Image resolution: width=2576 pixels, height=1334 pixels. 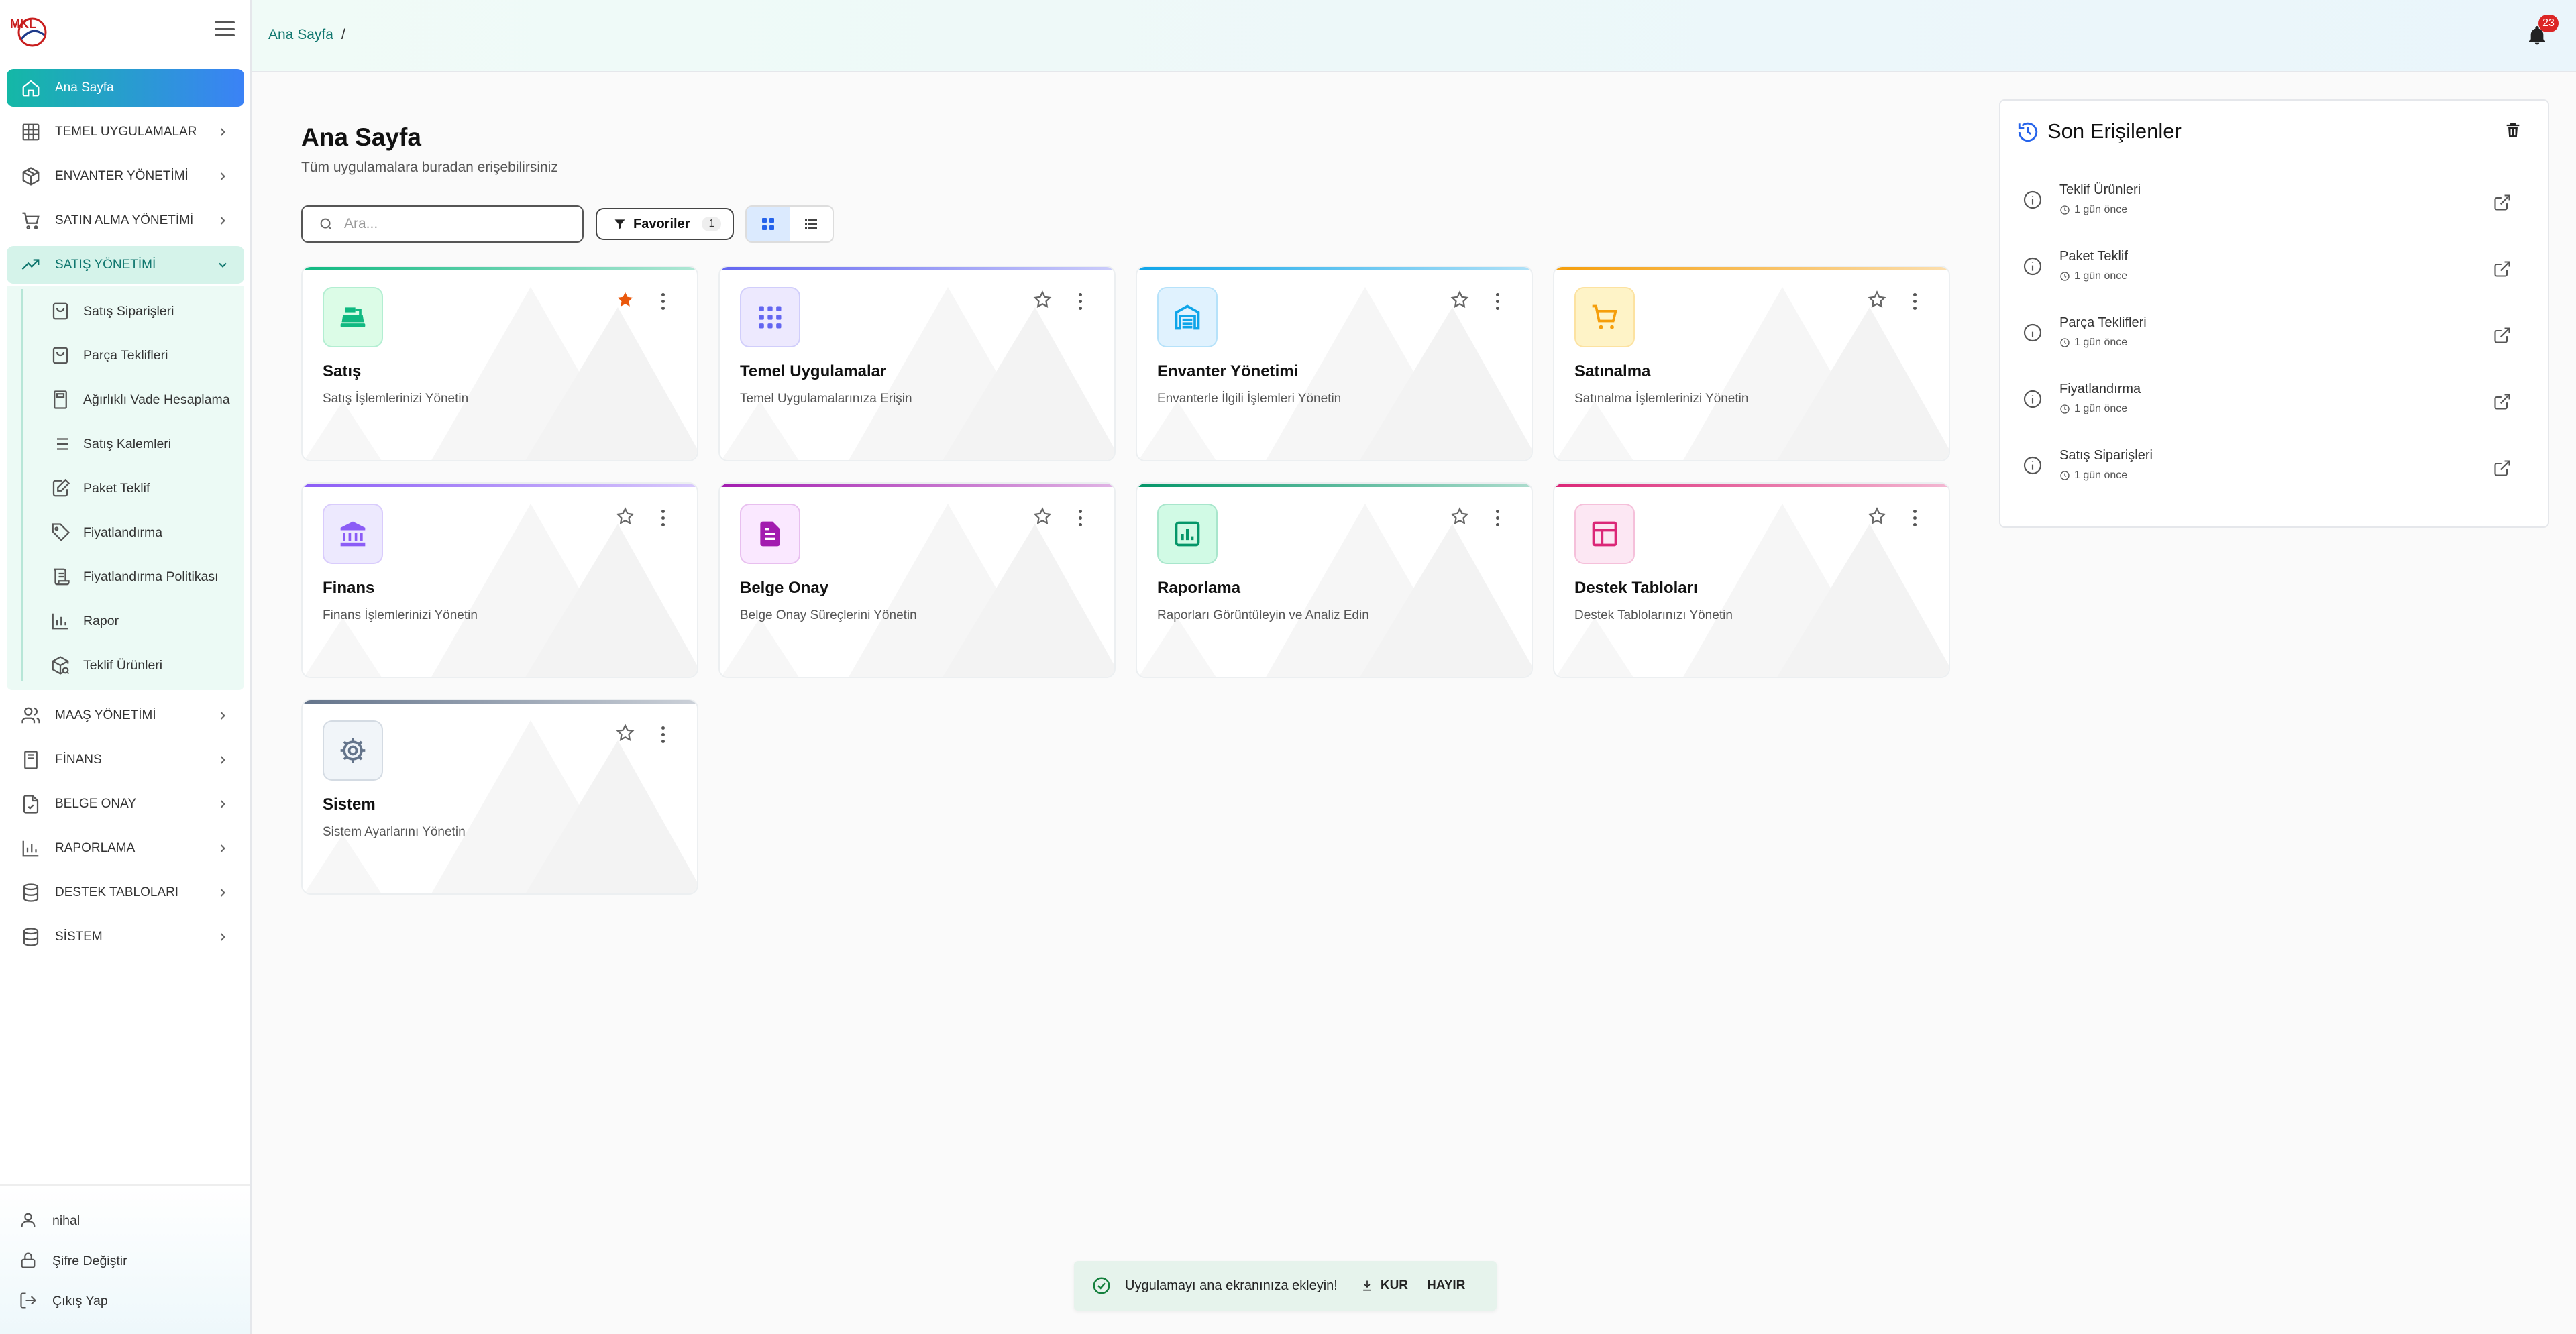 I want to click on change-password-button: Şifre Değiştir, so click(x=125, y=1261).